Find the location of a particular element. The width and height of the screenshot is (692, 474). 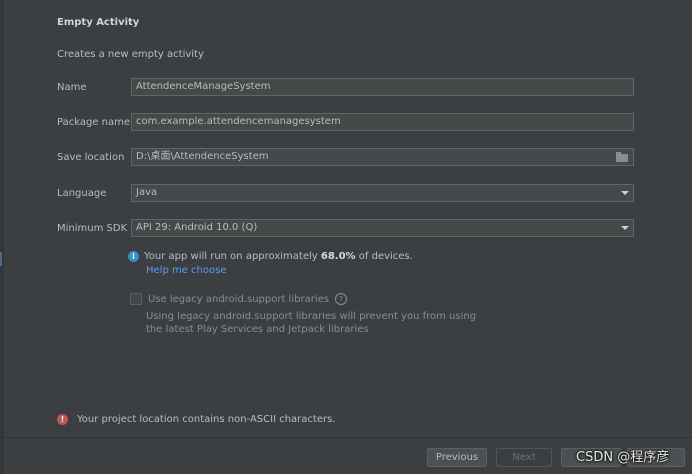

package-name-field: com.example.attendencemanagesystem is located at coordinates (382, 122).